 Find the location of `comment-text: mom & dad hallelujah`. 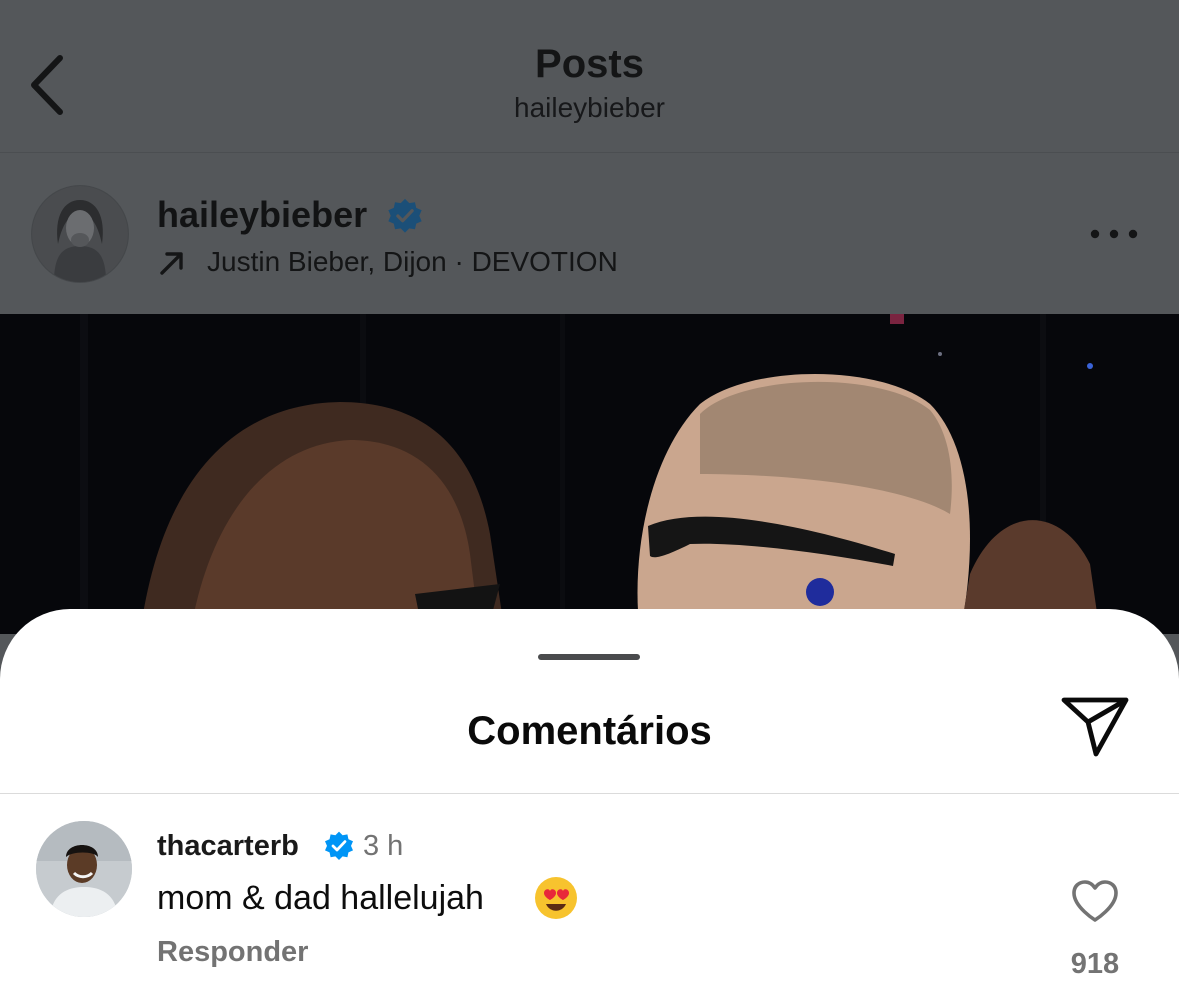

comment-text: mom & dad hallelujah is located at coordinates (320, 898).